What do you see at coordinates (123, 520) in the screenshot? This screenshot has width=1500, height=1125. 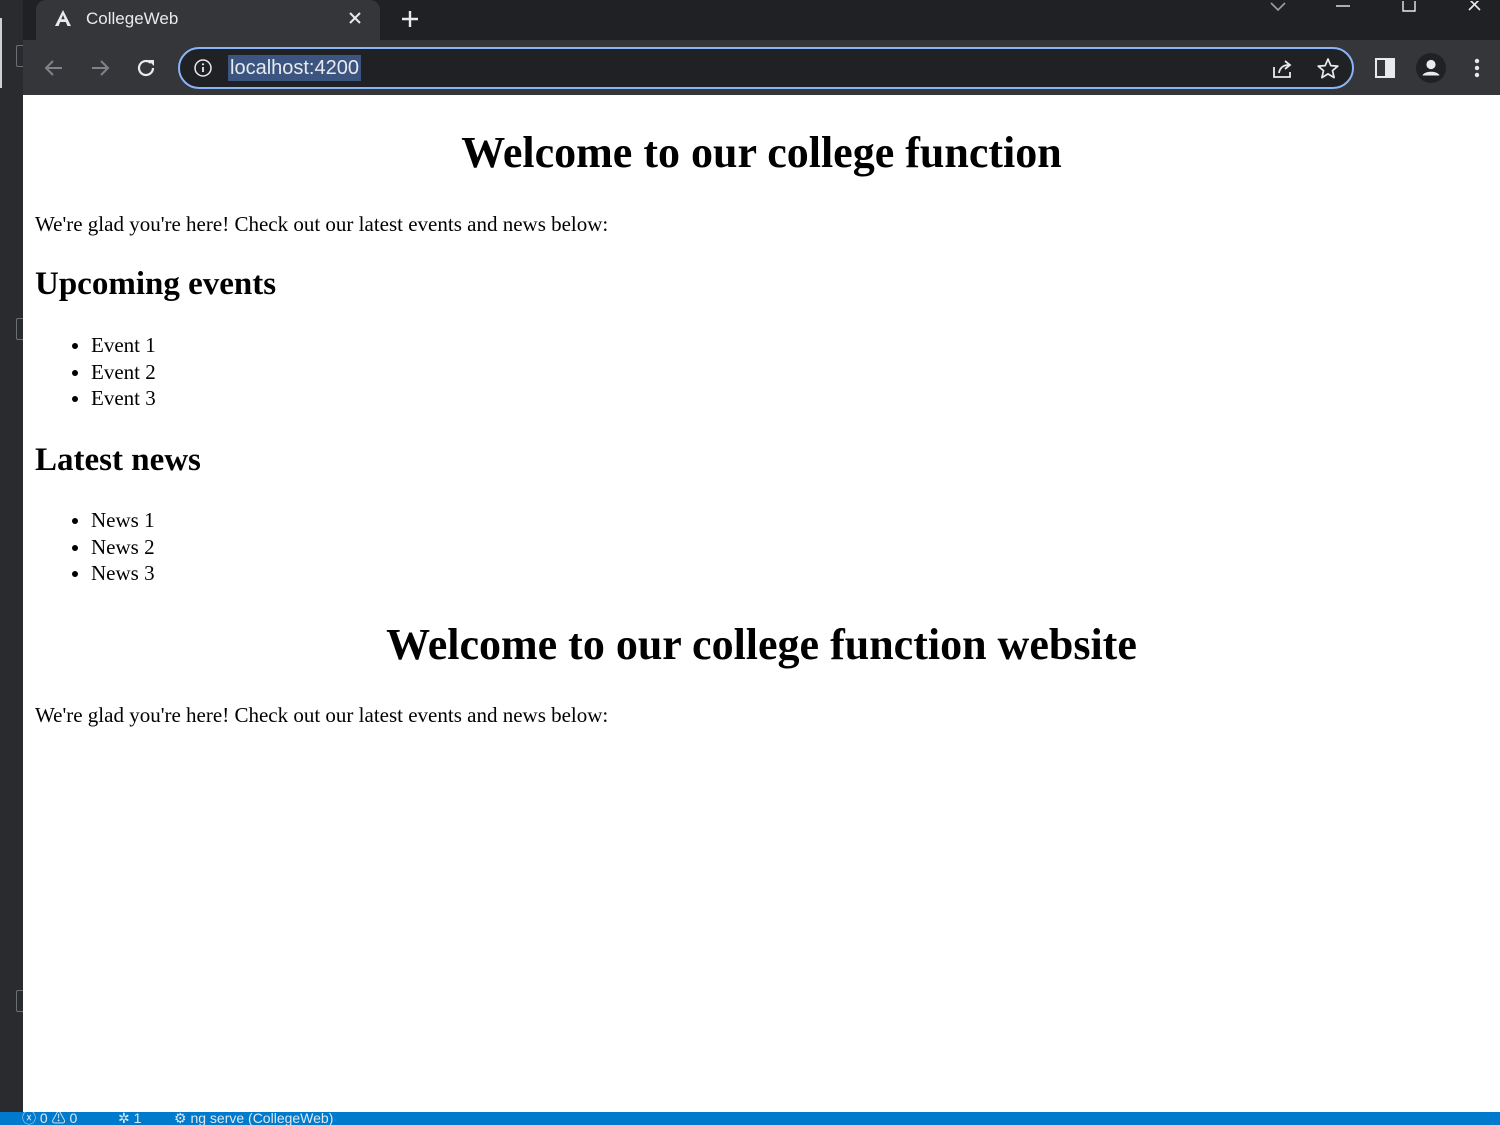 I see `list-item: News 1` at bounding box center [123, 520].